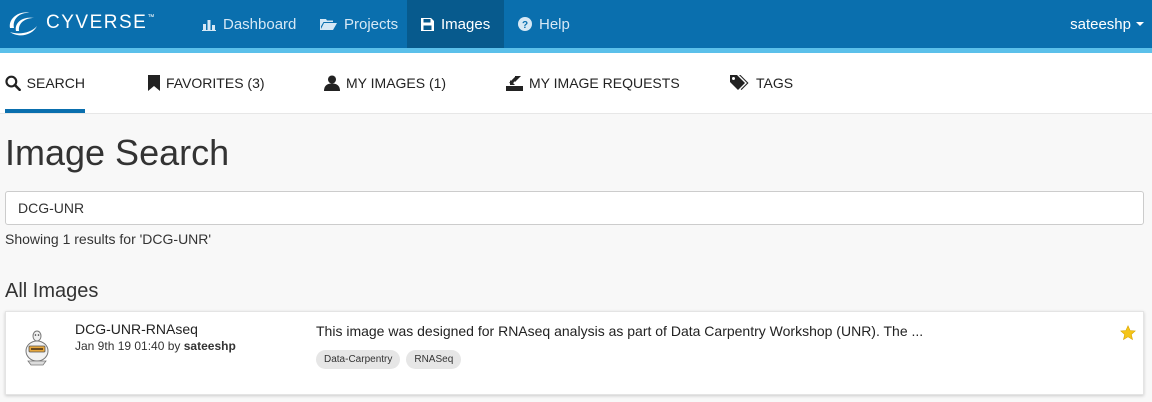 Image resolution: width=1152 pixels, height=402 pixels. What do you see at coordinates (434, 359) in the screenshot?
I see `tag-rnaseq: RNASeq` at bounding box center [434, 359].